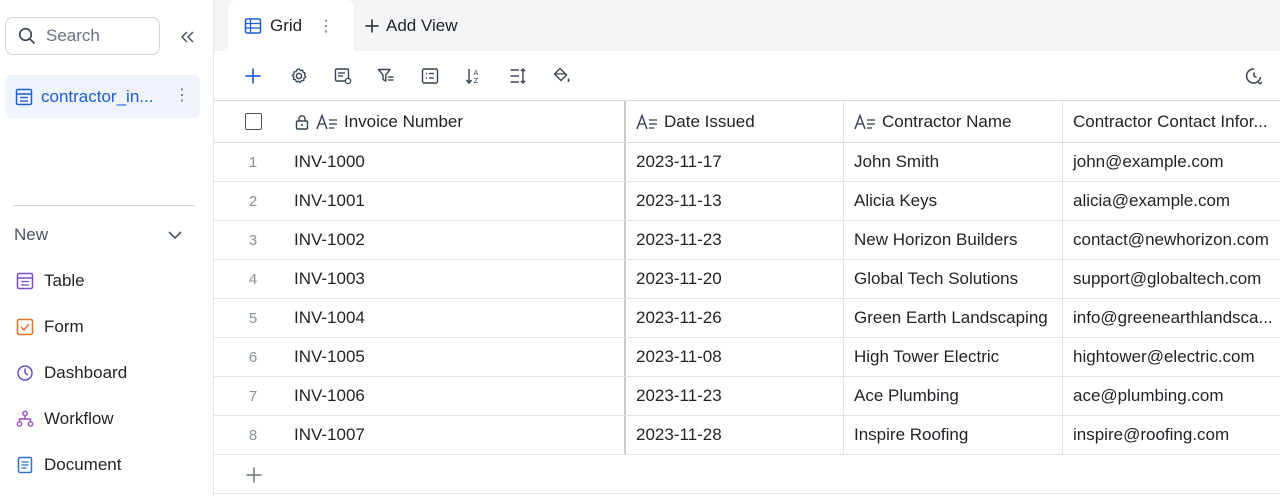 This screenshot has width=1280, height=496. Describe the element at coordinates (73, 35) in the screenshot. I see `search-placeholder: Search` at that location.